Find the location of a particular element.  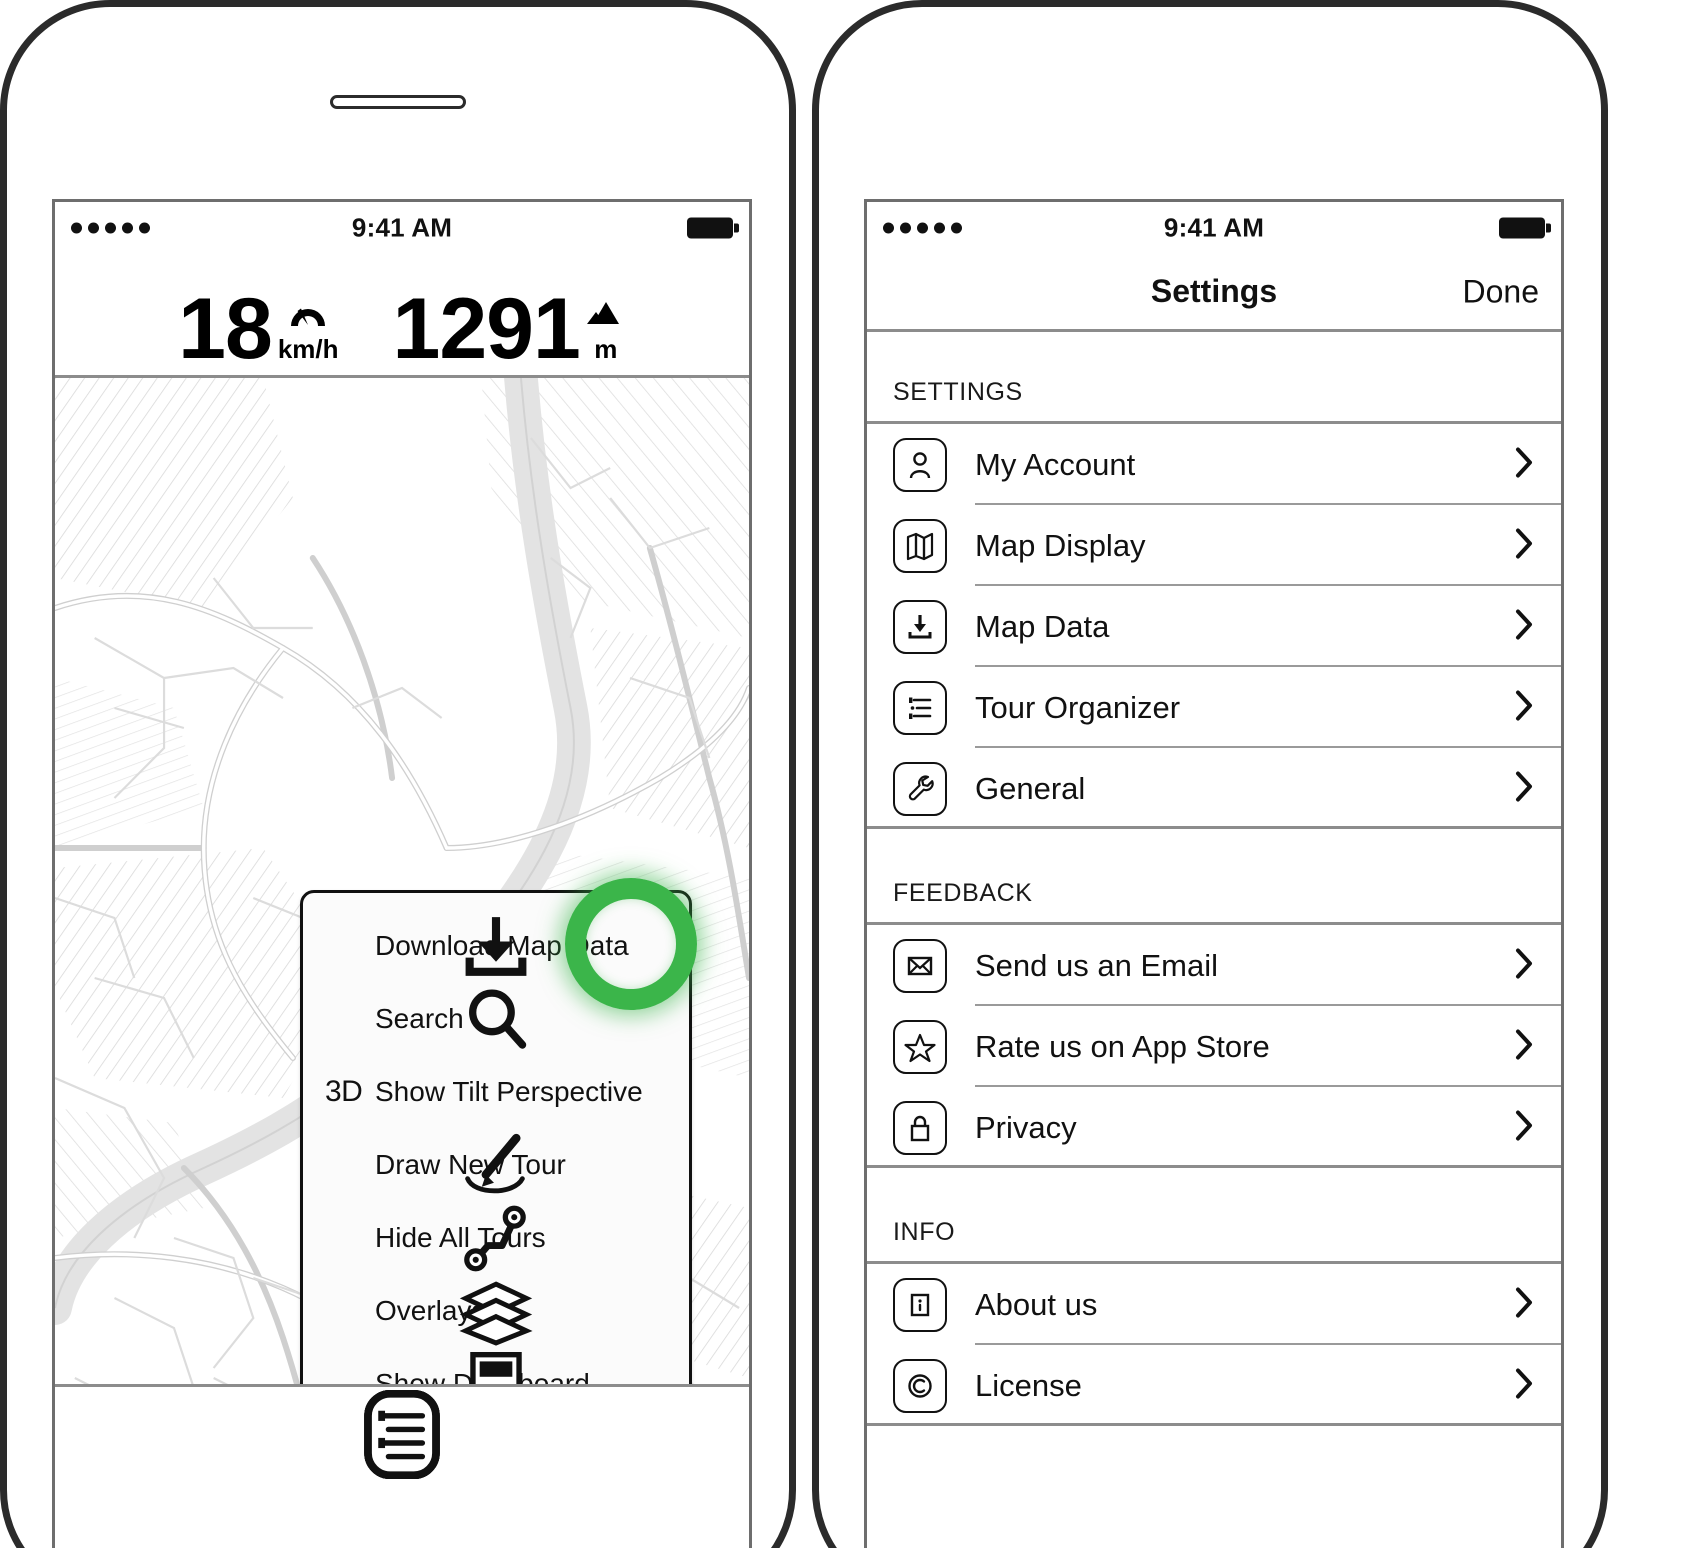

envelope-icon is located at coordinates (920, 965).